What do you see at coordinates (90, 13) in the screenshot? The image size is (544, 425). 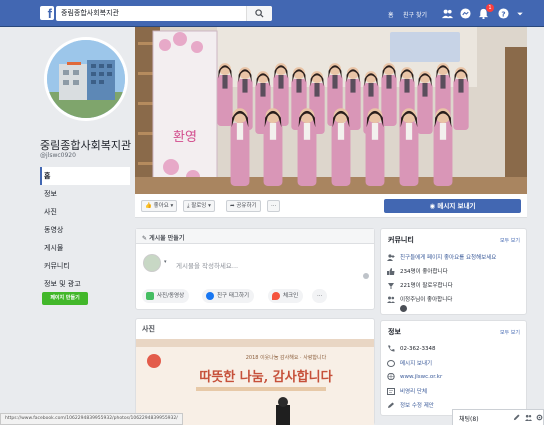 I see `search-input: 중림종합사회복지관` at bounding box center [90, 13].